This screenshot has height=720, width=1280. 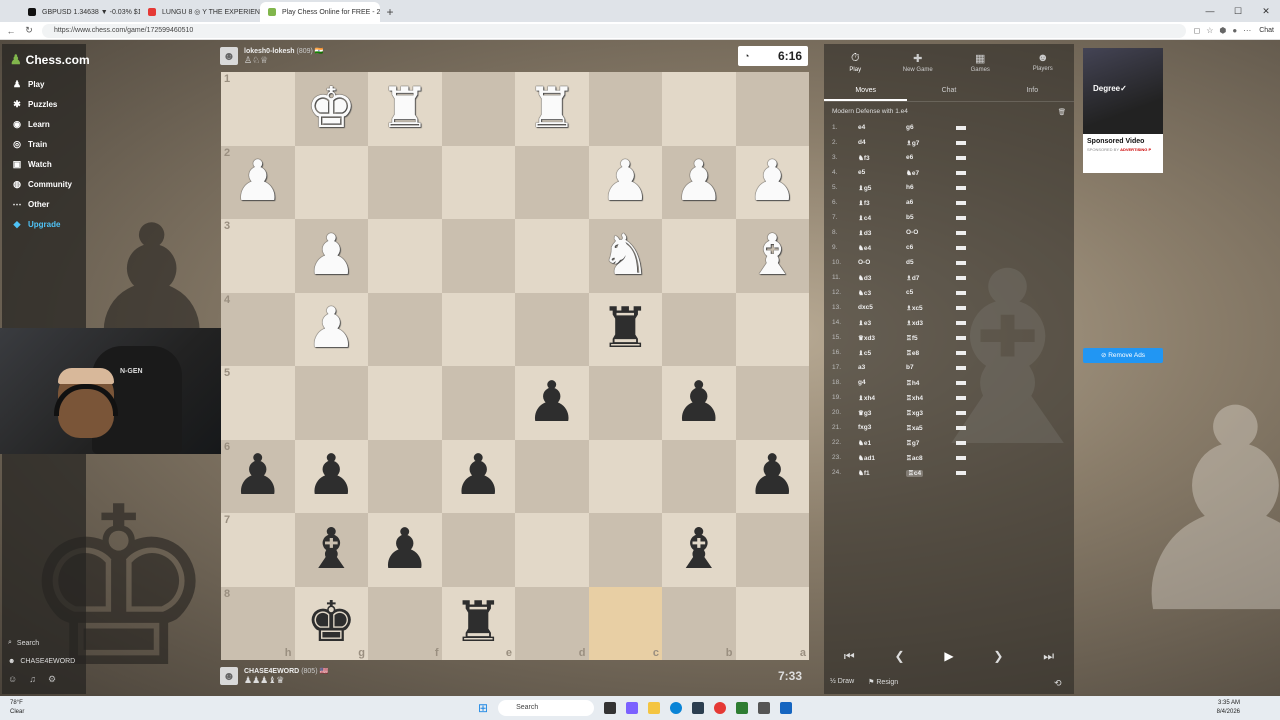 What do you see at coordinates (320, 12) in the screenshot?
I see `browser-tab: Play Chess Online for FREE - 2 Pla...✕` at bounding box center [320, 12].